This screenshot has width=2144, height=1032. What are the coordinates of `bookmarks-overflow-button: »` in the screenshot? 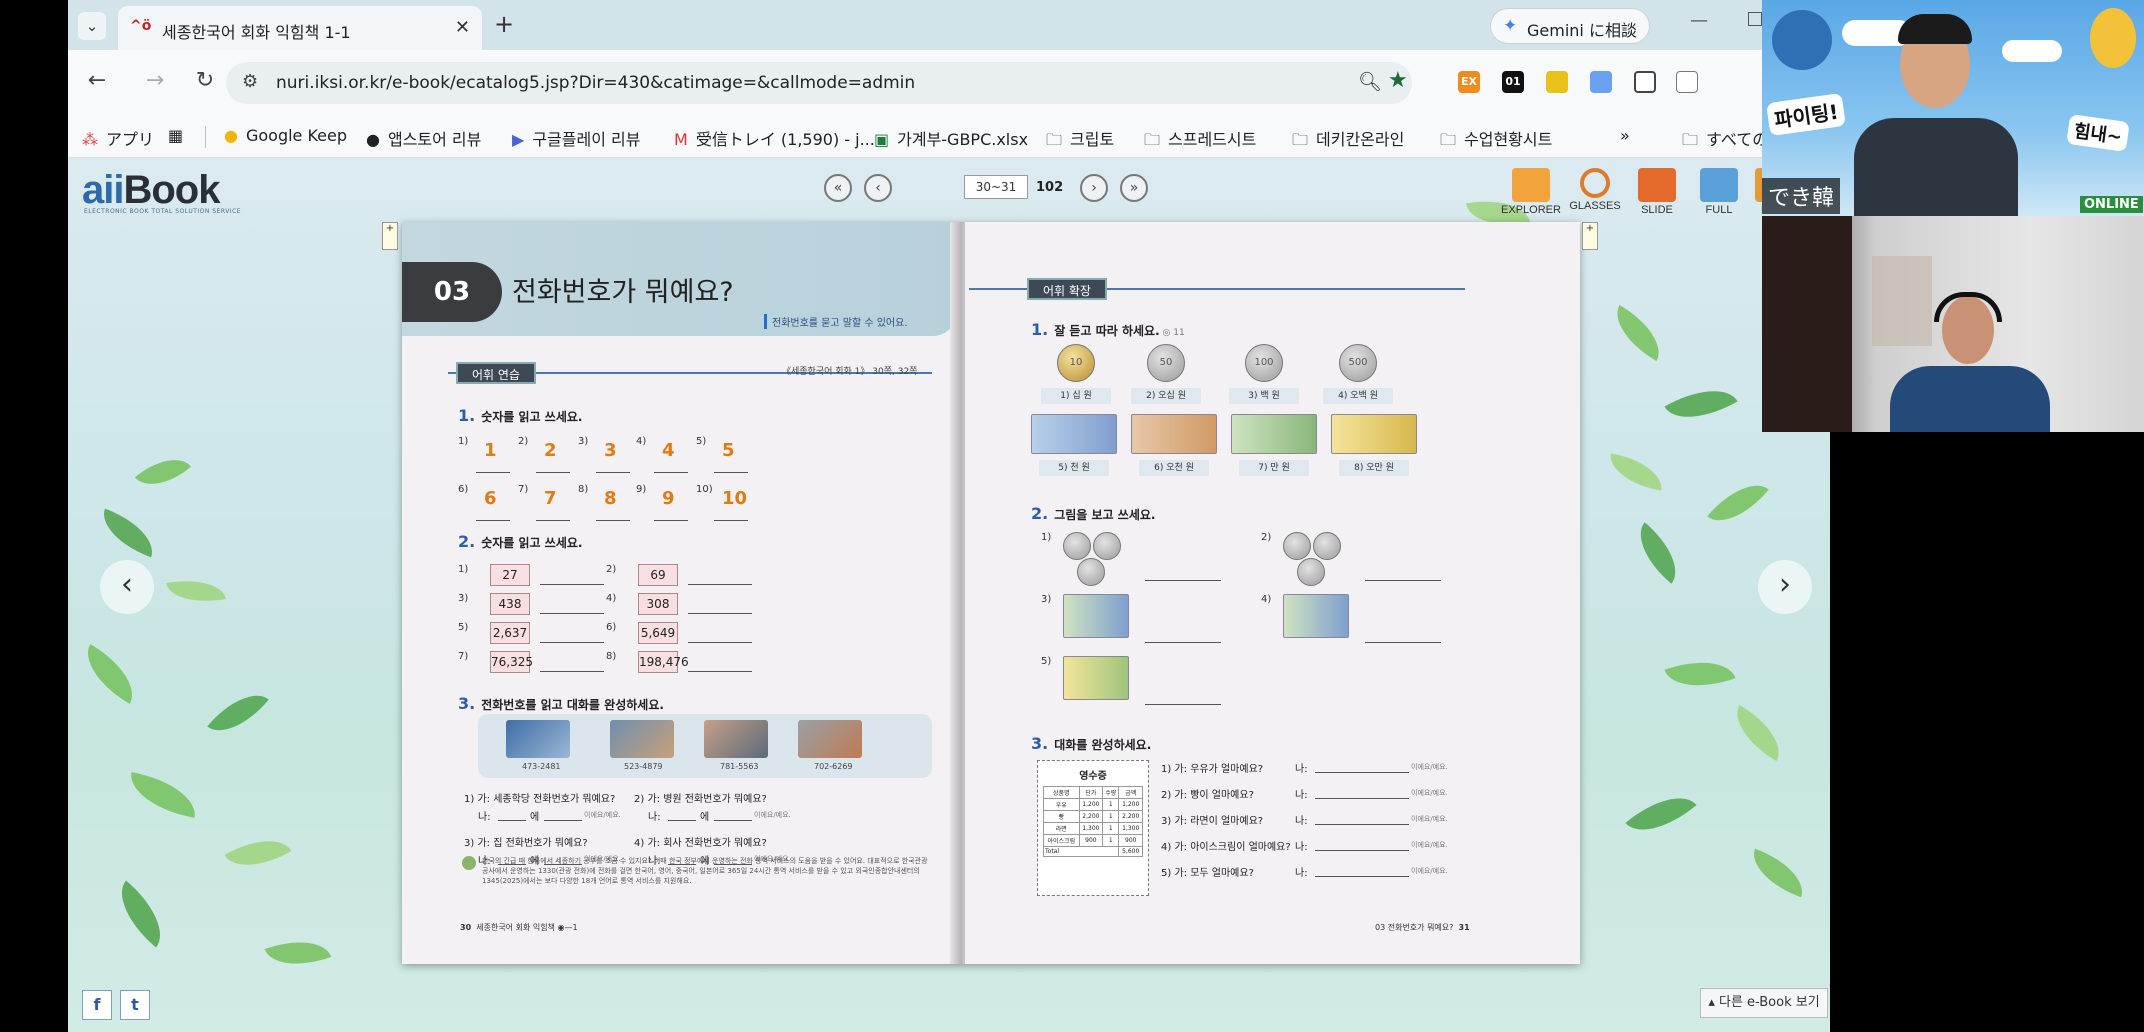 It's located at (1625, 135).